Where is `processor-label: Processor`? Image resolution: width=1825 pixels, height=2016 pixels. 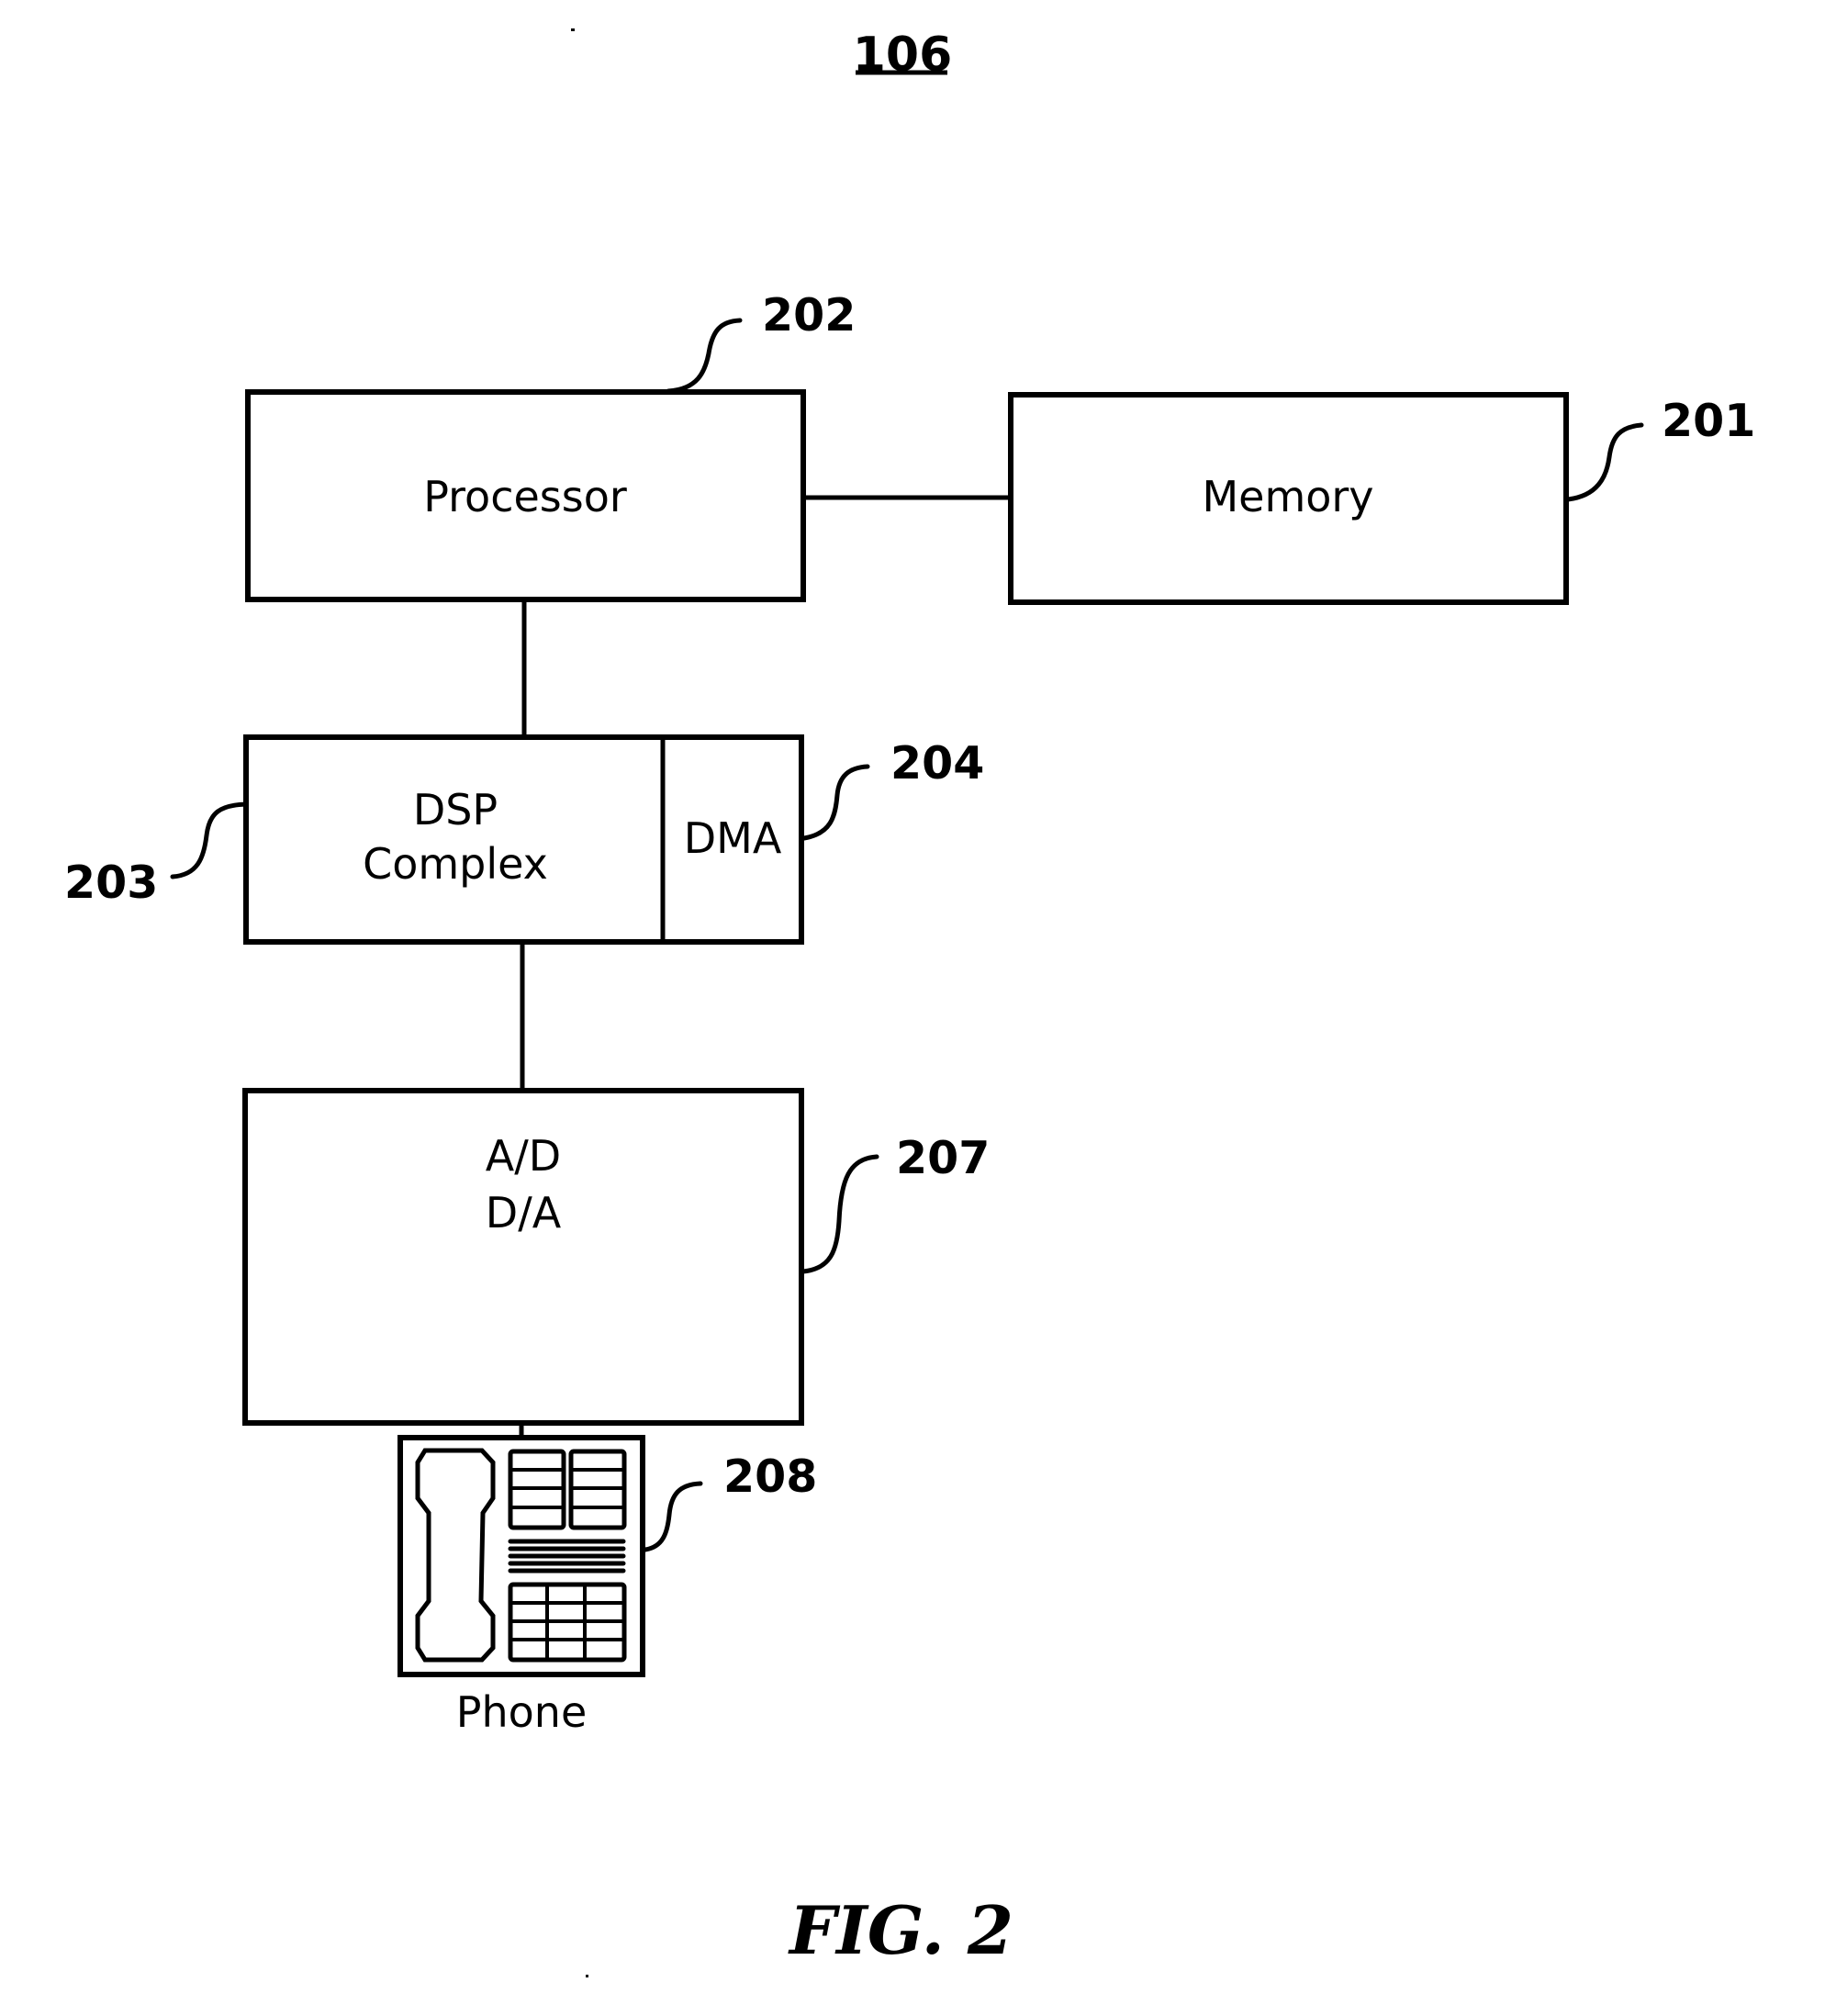
processor-label: Processor is located at coordinates (525, 496).